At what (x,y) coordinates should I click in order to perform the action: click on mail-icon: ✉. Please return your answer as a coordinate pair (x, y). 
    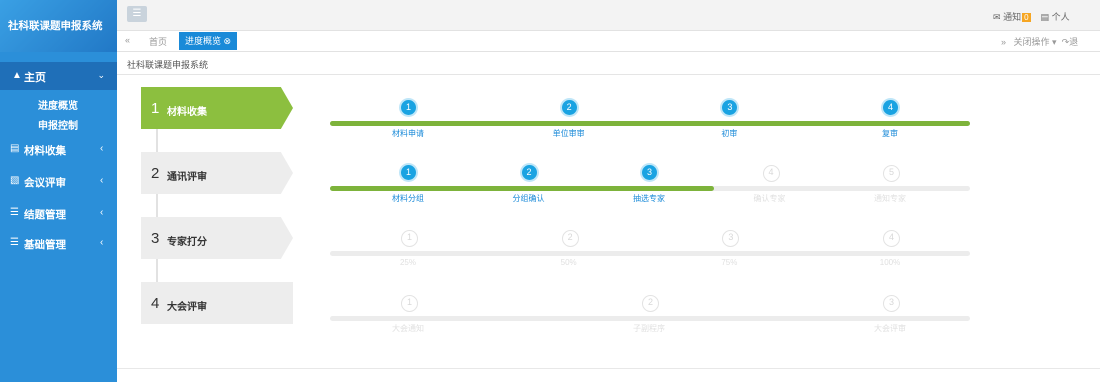
    Looking at the image, I should click on (997, 17).